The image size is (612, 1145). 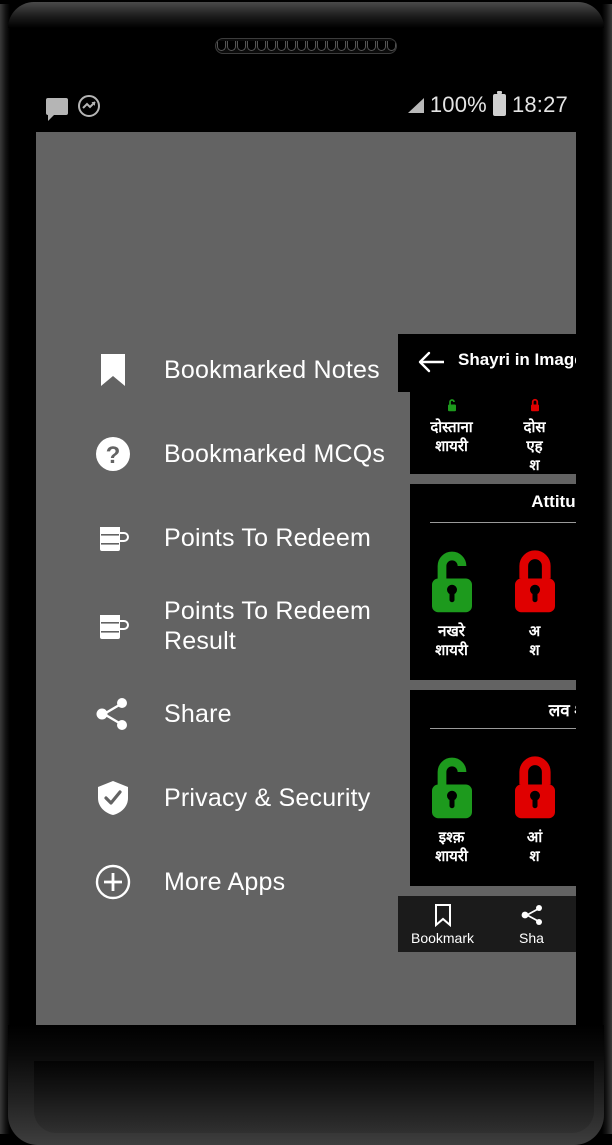 What do you see at coordinates (499, 103) in the screenshot?
I see `battery-full-icon` at bounding box center [499, 103].